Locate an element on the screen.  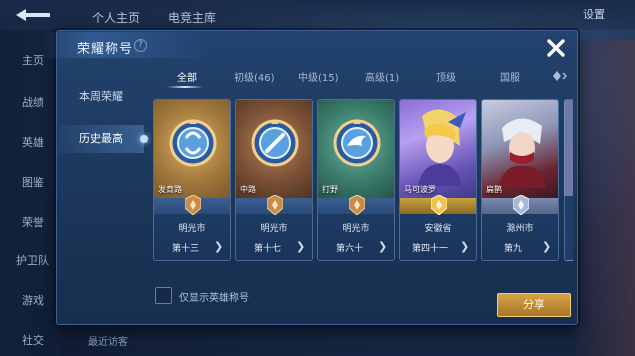
menu-historical-best-label: 历史最高 is located at coordinates (101, 138).